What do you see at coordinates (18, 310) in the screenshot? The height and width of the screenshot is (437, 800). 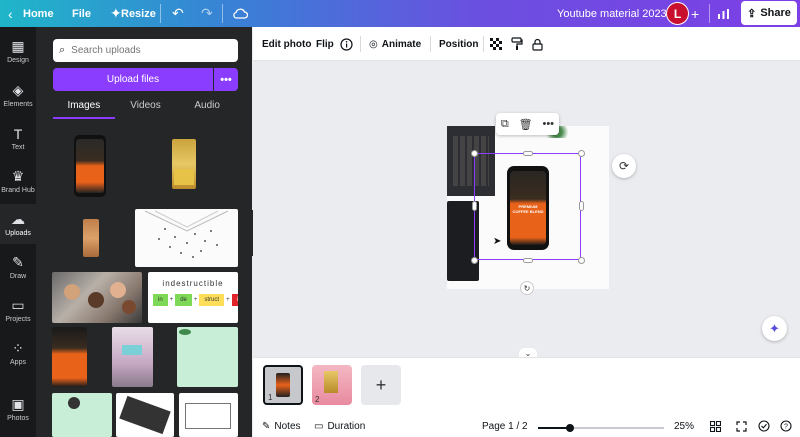 I see `rail-item-projects: ▭ Projects` at bounding box center [18, 310].